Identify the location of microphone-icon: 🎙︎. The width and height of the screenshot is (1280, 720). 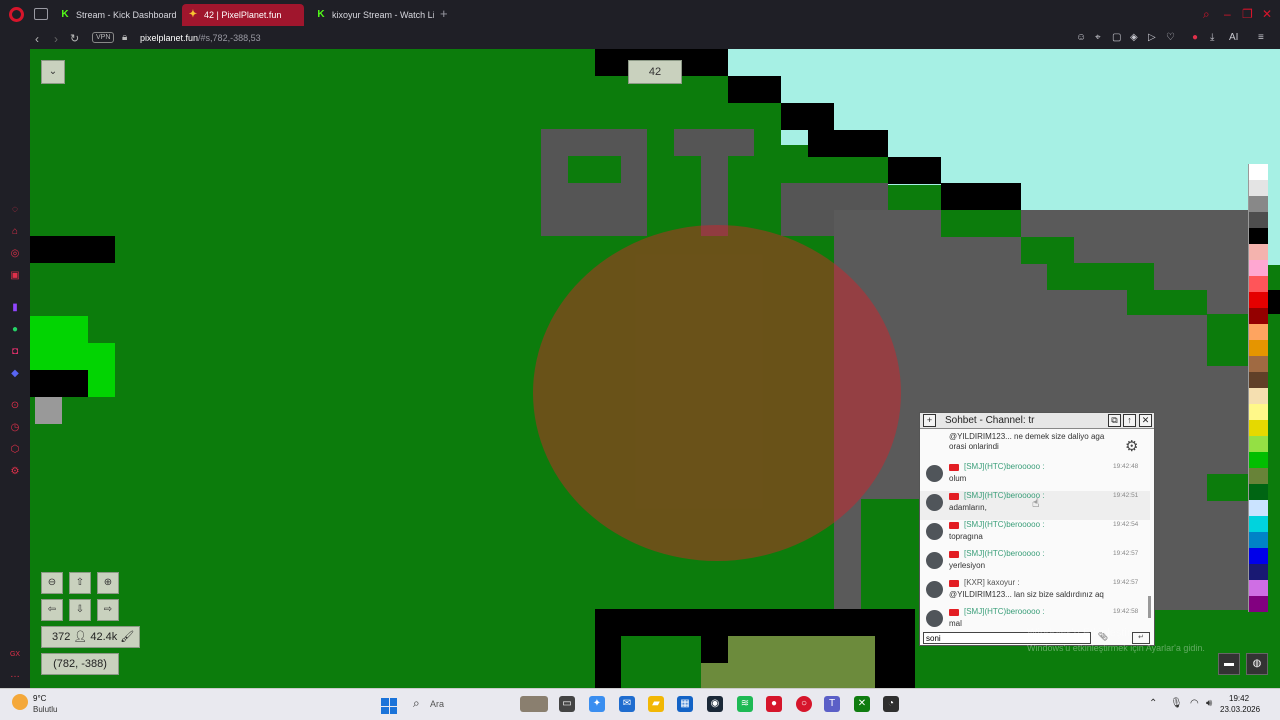
(1176, 703).